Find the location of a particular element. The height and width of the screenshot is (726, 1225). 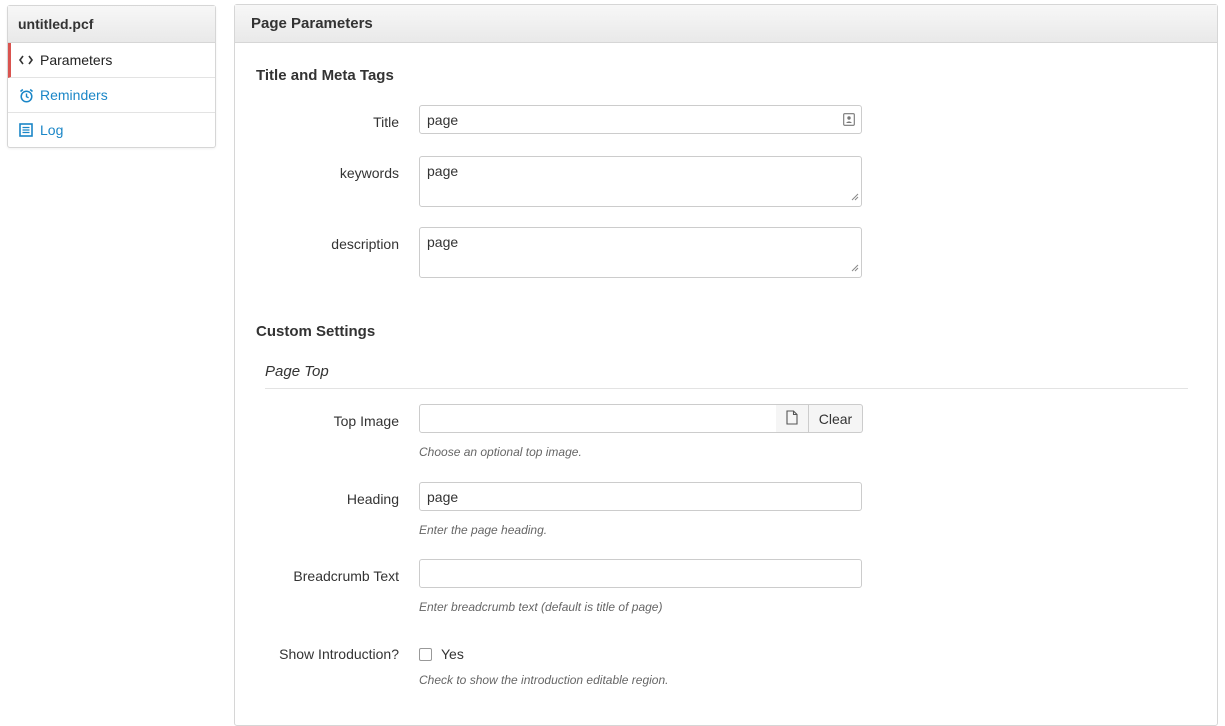

clear-button: Clear is located at coordinates (836, 418).